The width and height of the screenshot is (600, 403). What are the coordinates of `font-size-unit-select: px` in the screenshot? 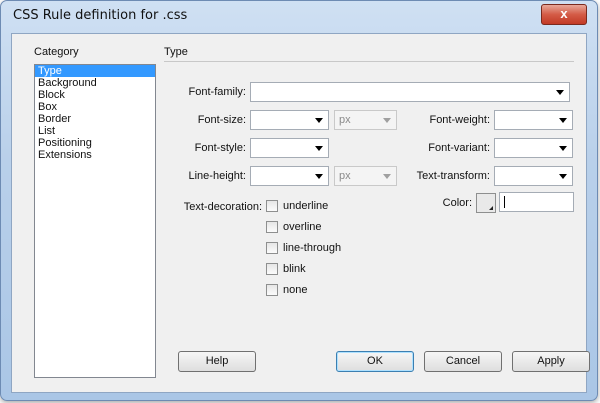 It's located at (365, 120).